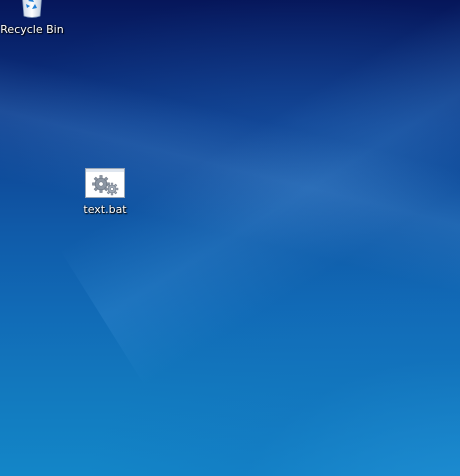 Image resolution: width=460 pixels, height=476 pixels. Describe the element at coordinates (105, 184) in the screenshot. I see `batch-file-icon` at that location.